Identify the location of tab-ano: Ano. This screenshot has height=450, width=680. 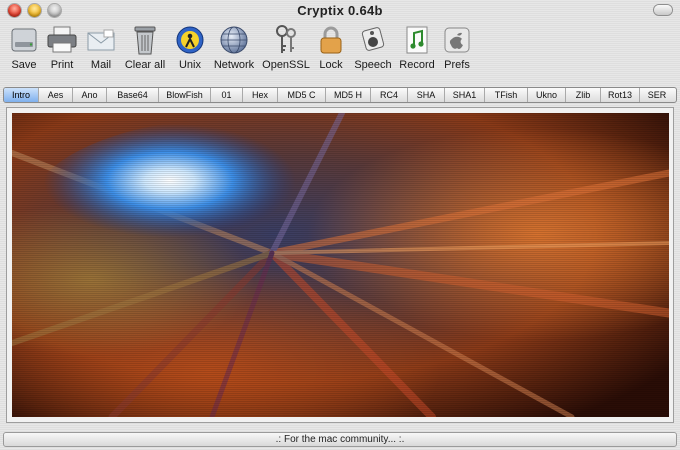
(90, 95).